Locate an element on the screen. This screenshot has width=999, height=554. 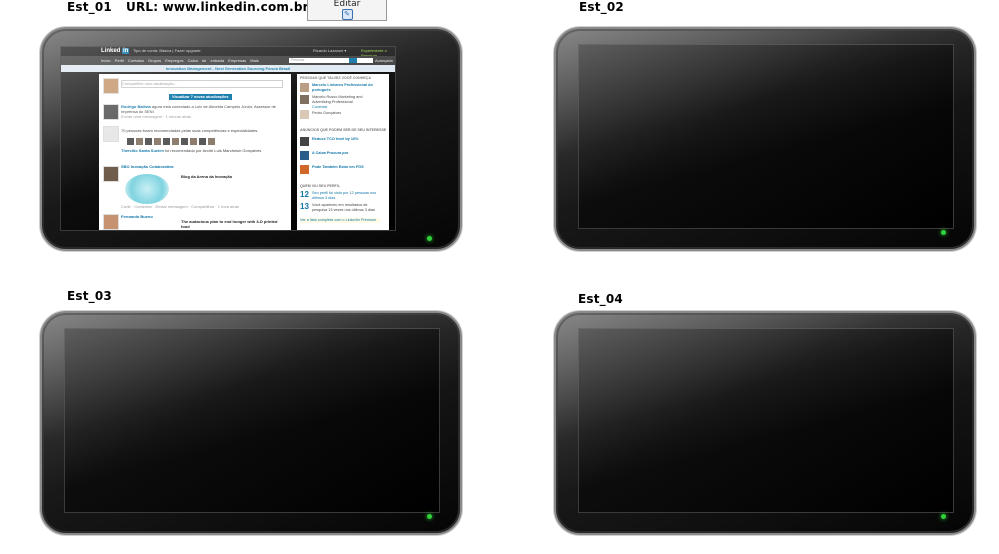
label-est-04: Est_04 is located at coordinates (600, 299).